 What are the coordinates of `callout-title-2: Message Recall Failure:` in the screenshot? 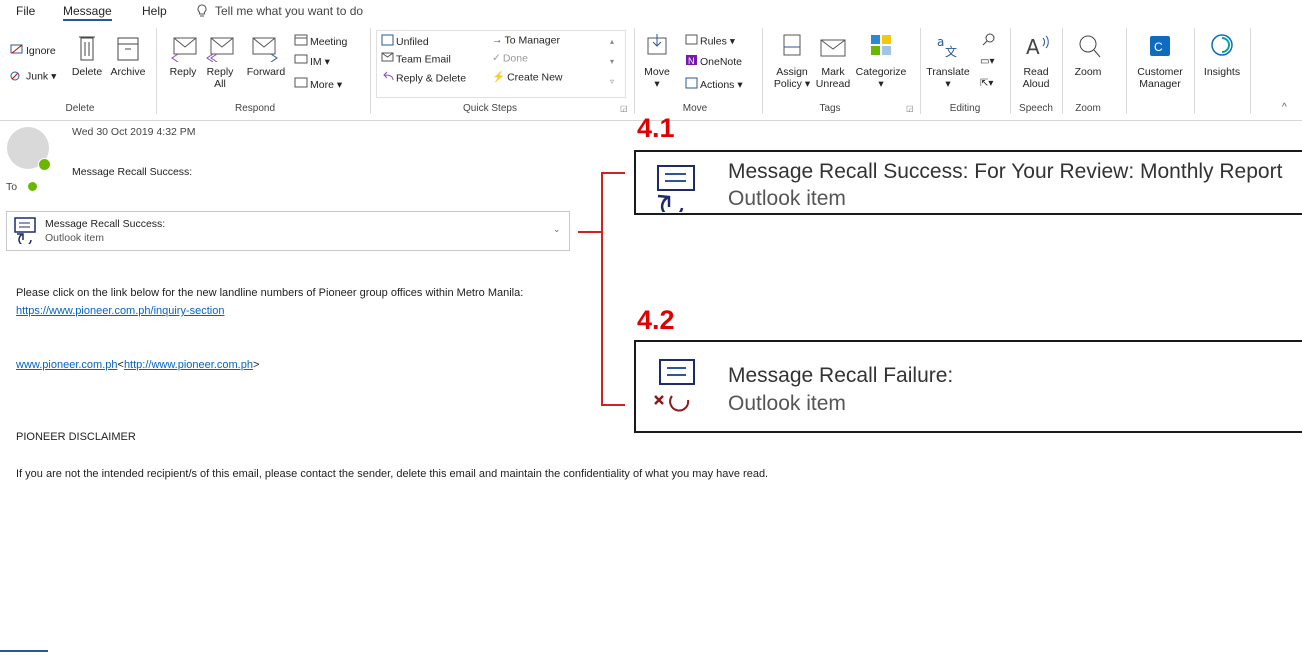 It's located at (841, 375).